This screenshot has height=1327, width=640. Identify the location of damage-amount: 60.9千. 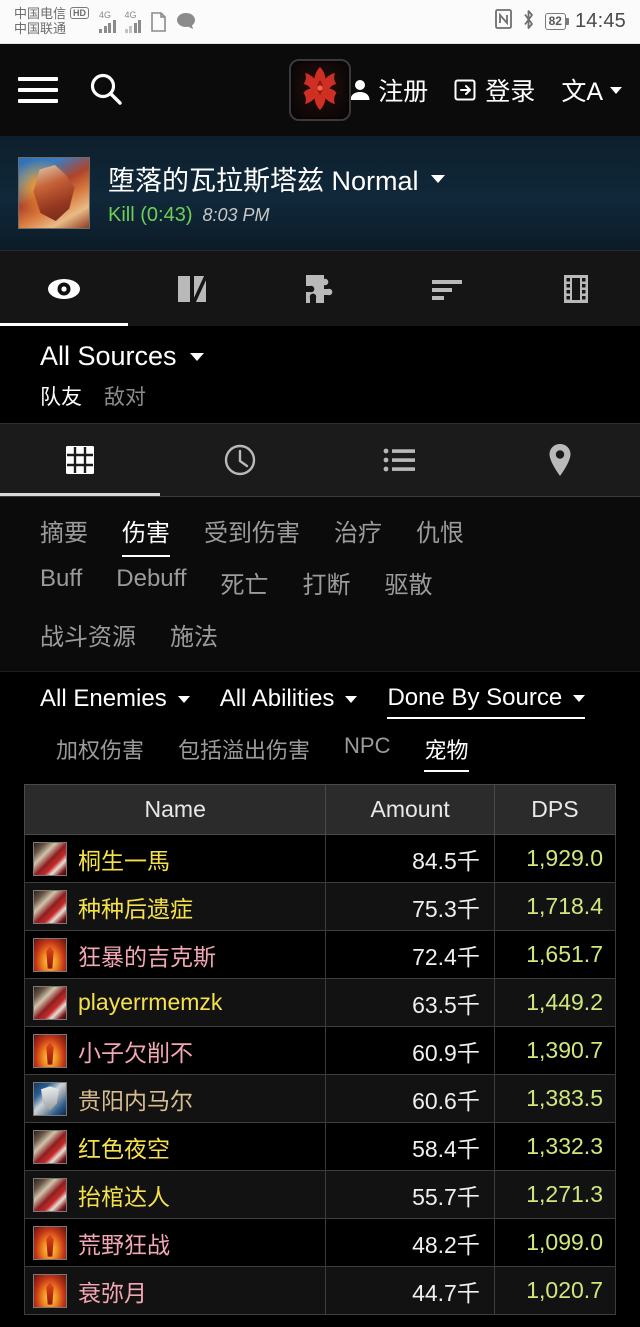
(446, 1052).